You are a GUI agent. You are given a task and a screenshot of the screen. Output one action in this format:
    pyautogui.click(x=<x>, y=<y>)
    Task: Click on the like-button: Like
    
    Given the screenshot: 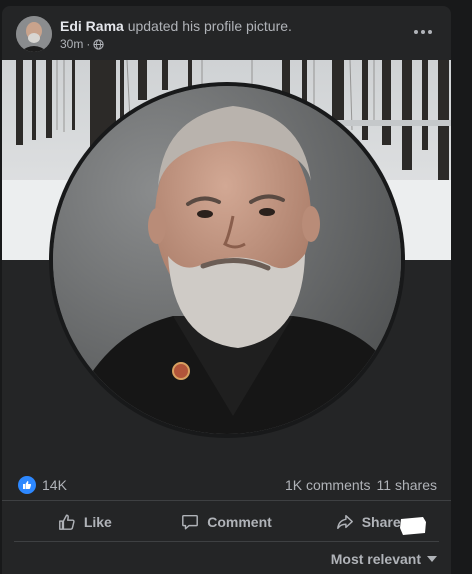 What is the action you would take?
    pyautogui.click(x=85, y=522)
    